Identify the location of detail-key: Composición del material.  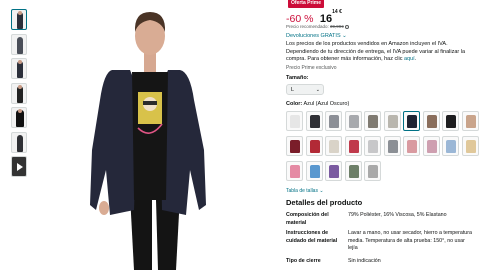
(307, 219).